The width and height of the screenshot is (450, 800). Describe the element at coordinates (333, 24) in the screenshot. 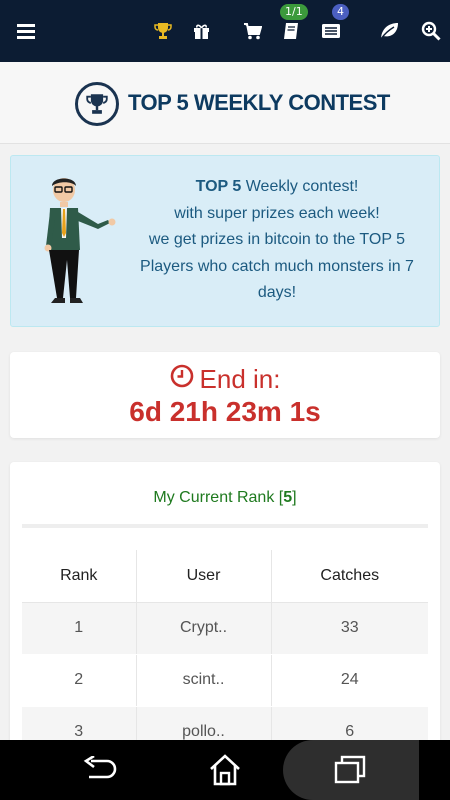

I see `newspaper-icon: 4` at that location.